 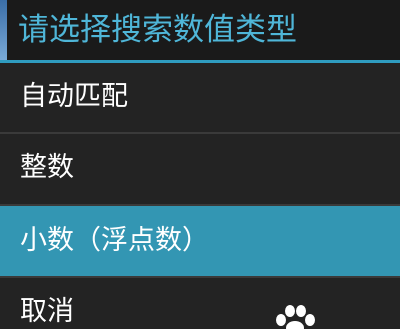 I want to click on paw-icon, so click(x=295, y=317).